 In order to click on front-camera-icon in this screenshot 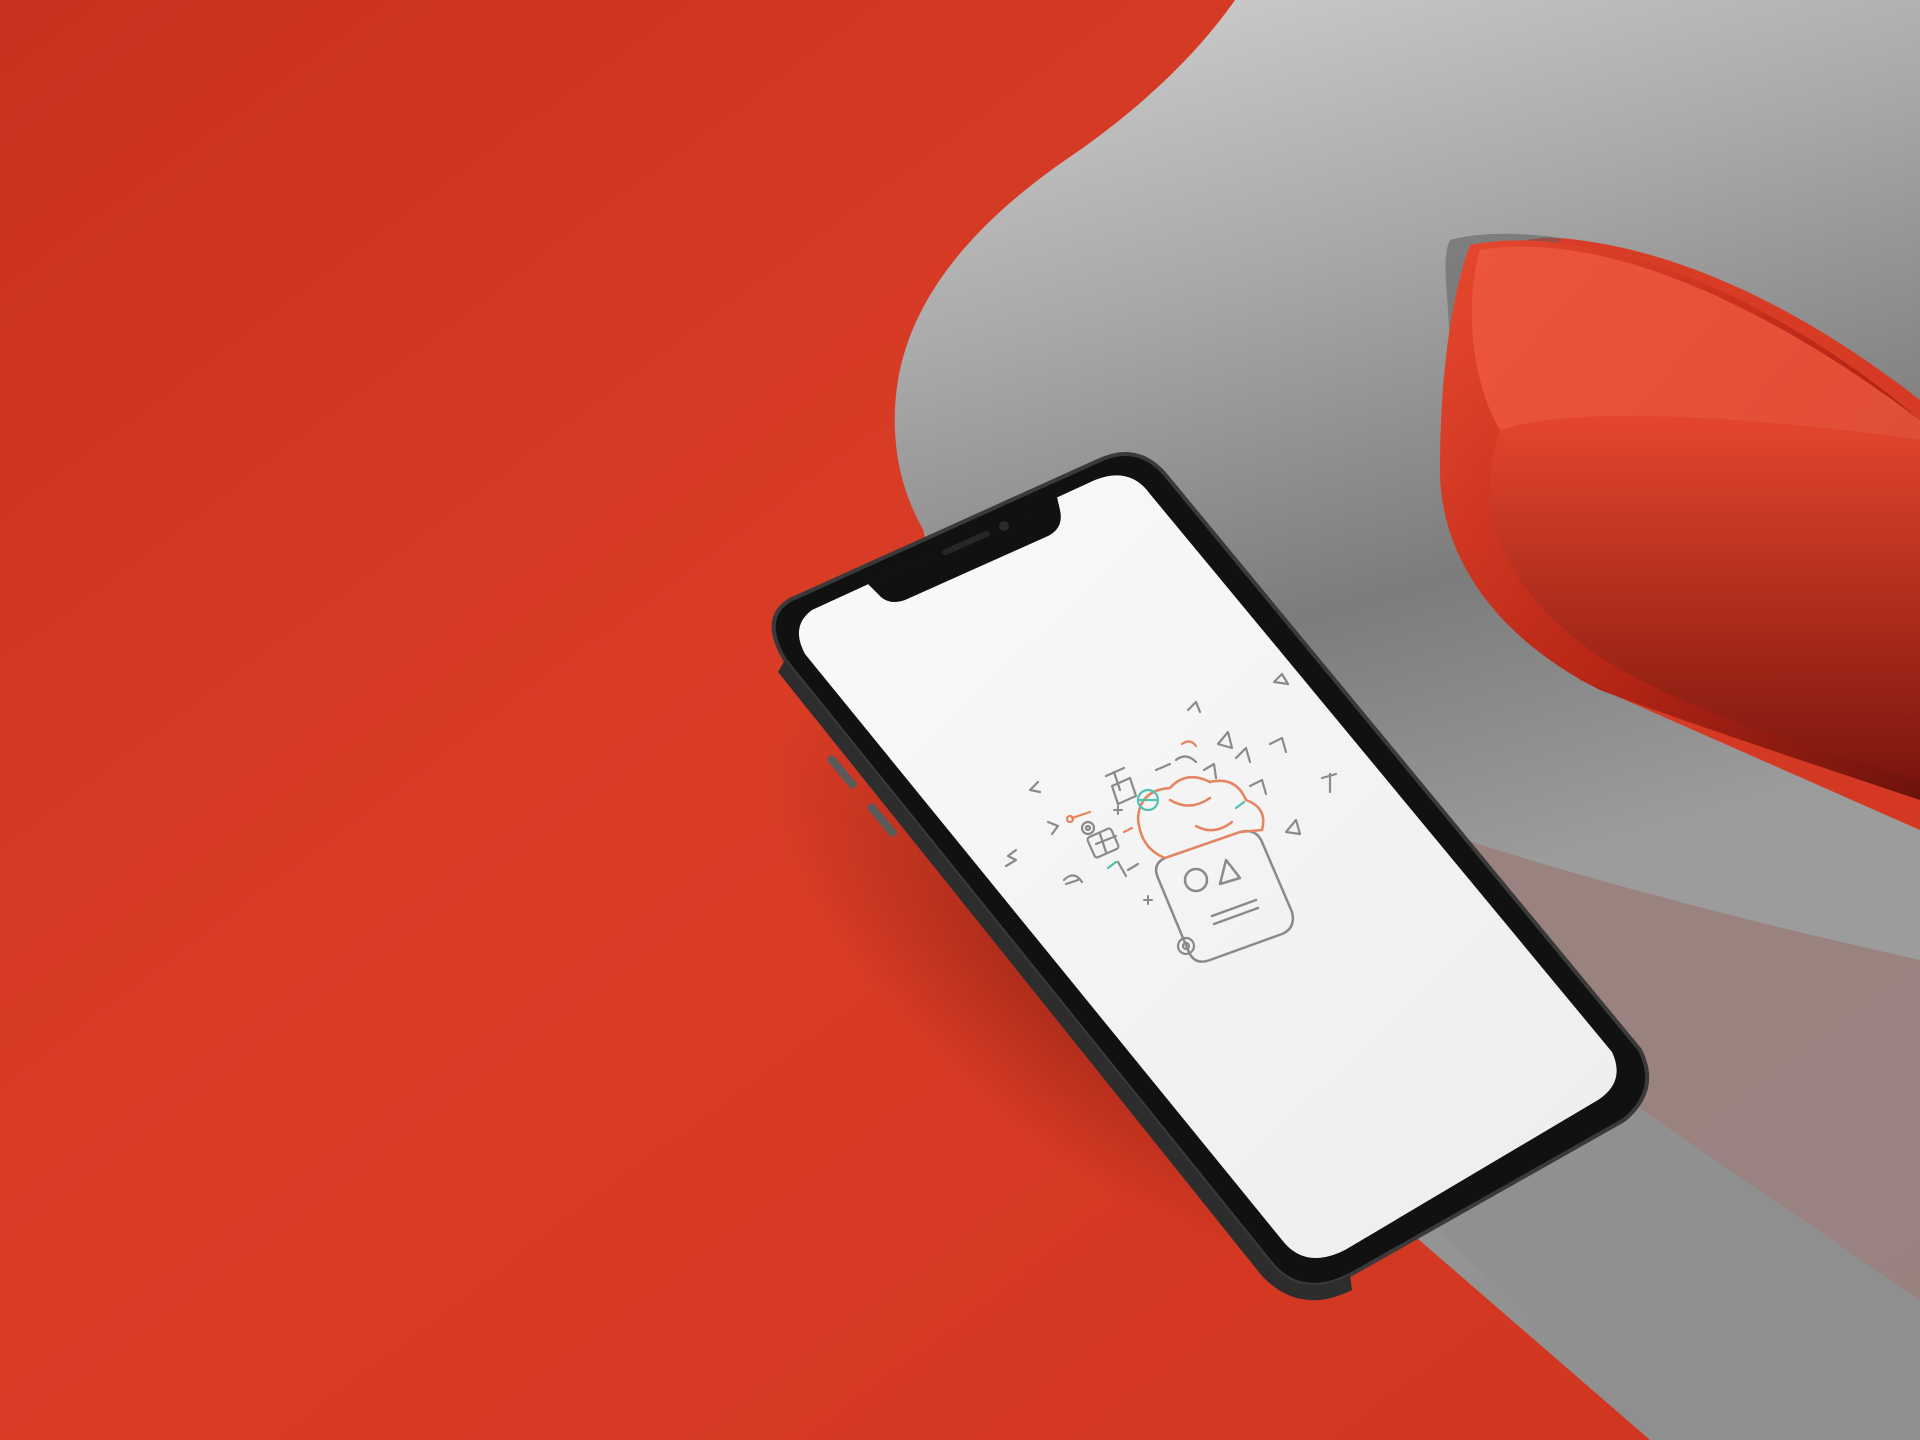, I will do `click(1004, 526)`.